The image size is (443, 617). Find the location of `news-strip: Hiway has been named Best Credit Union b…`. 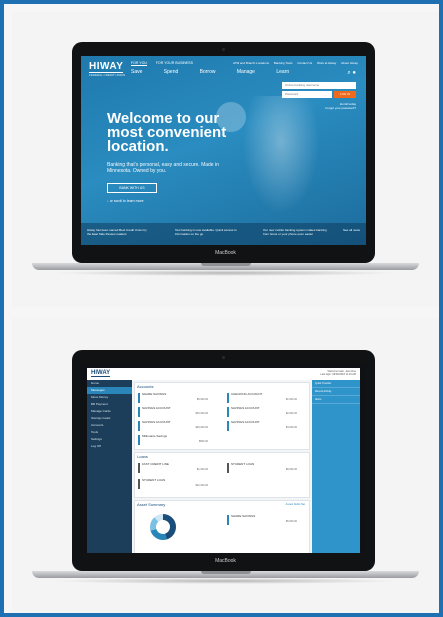

news-strip: Hiway has been named Best Credit Union b… is located at coordinates (223, 234).